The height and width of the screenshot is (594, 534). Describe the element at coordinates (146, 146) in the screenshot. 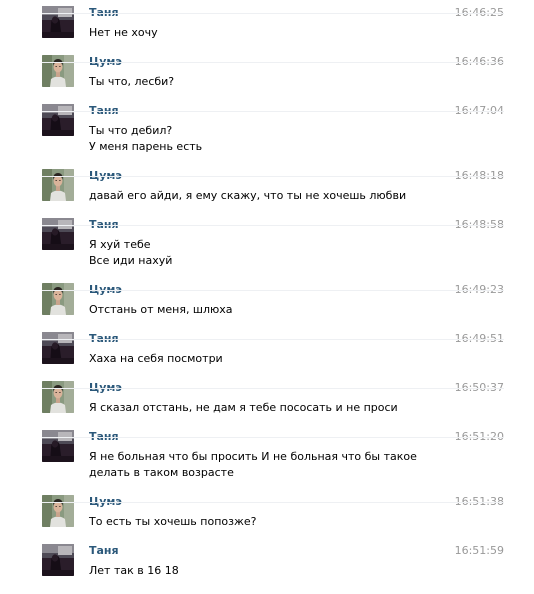

I see `message-text: У меня парень есть` at that location.